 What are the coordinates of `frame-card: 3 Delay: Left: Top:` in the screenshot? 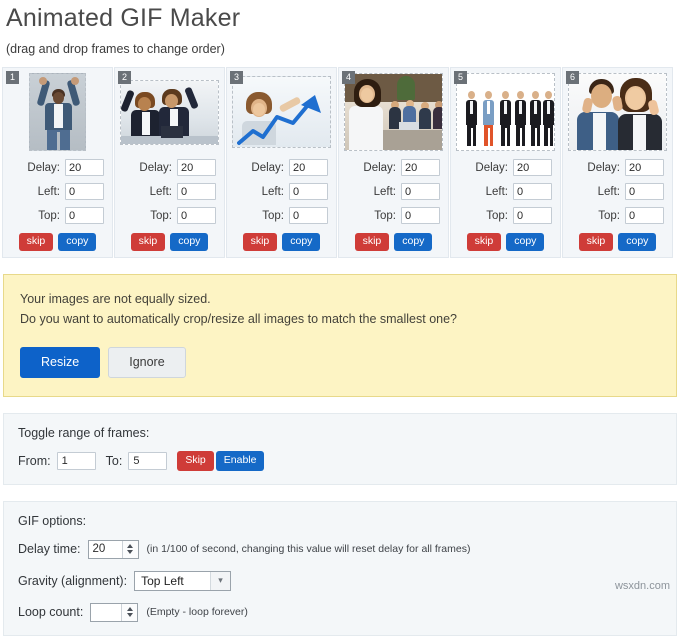 It's located at (281, 162).